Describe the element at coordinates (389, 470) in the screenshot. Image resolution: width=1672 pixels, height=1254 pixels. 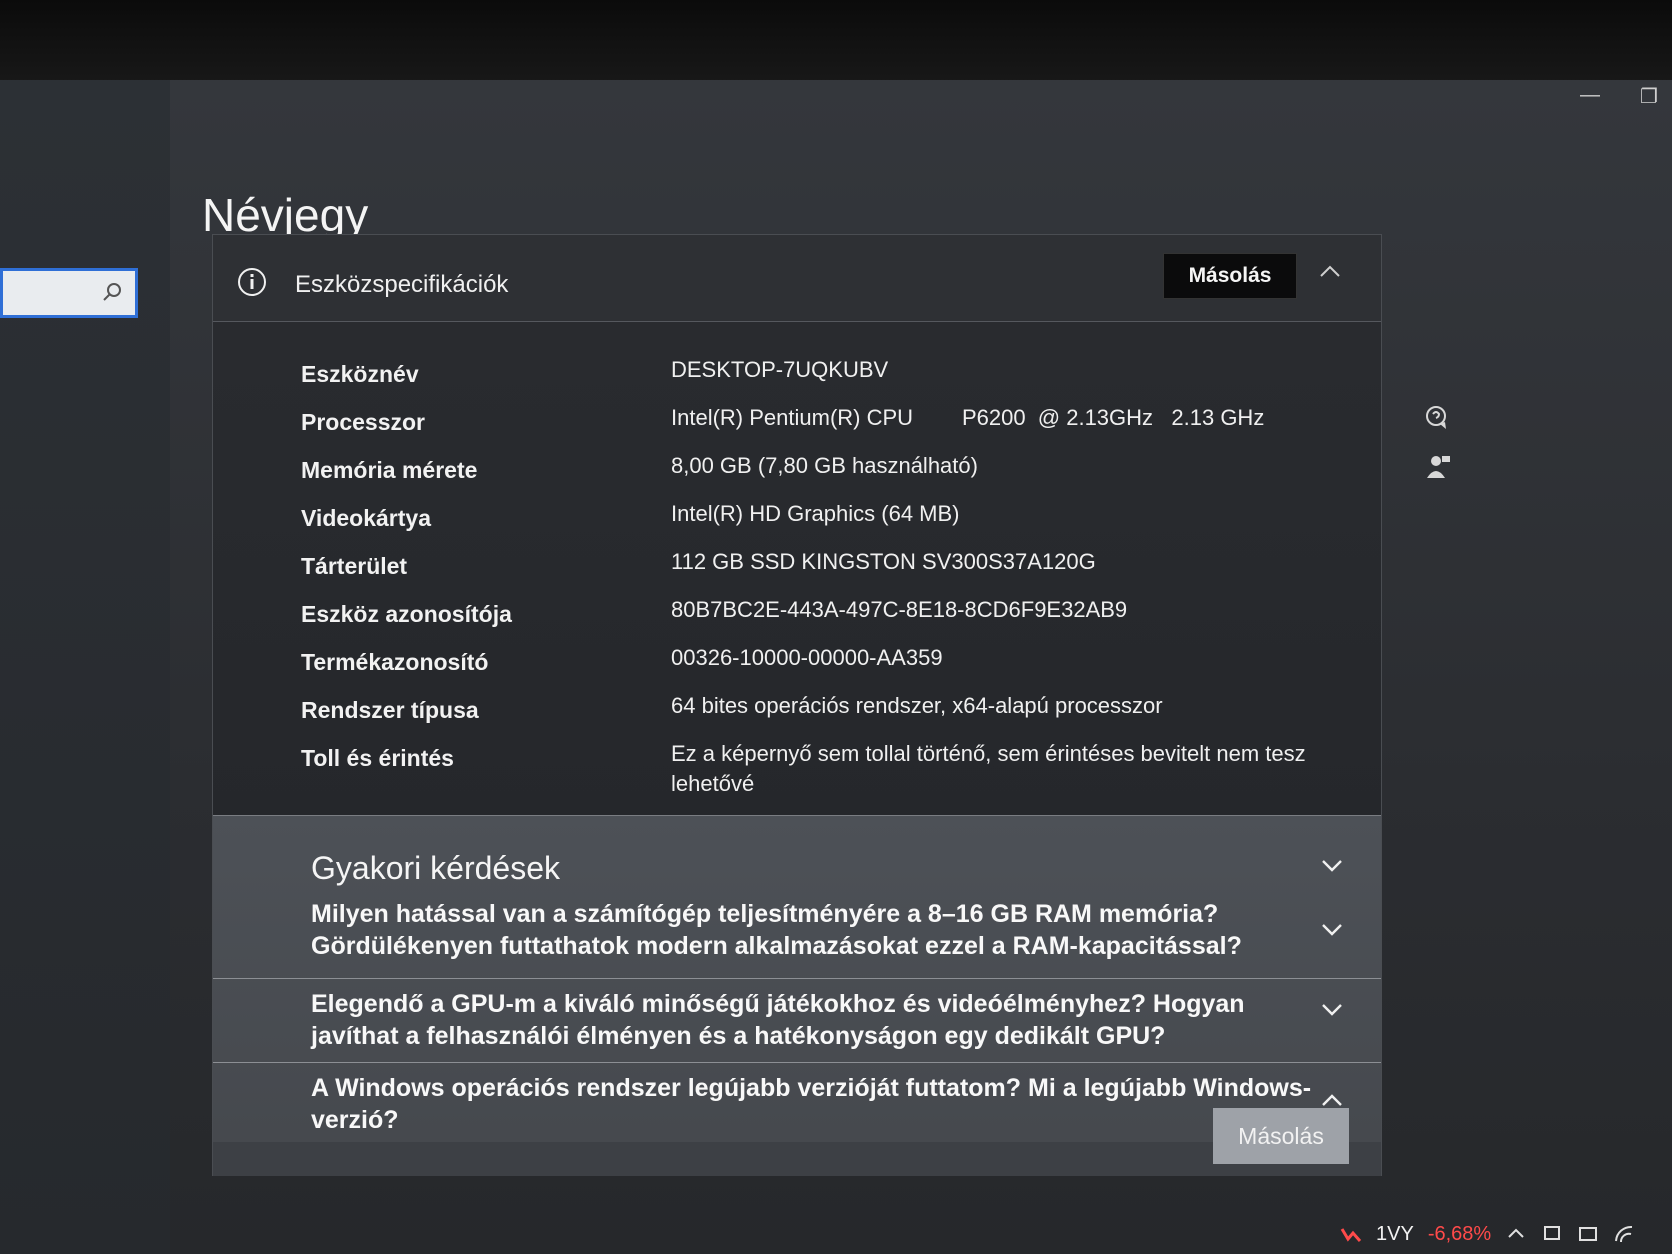
I see `spec-label: Memória mérete` at that location.